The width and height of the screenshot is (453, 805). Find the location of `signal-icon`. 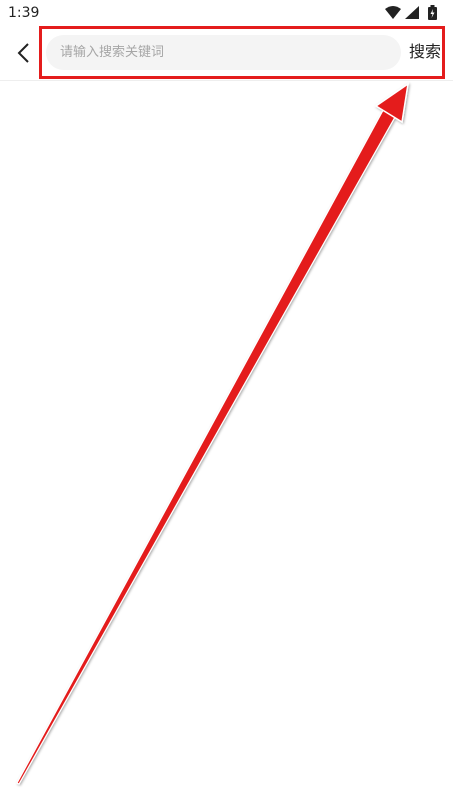

signal-icon is located at coordinates (412, 12).